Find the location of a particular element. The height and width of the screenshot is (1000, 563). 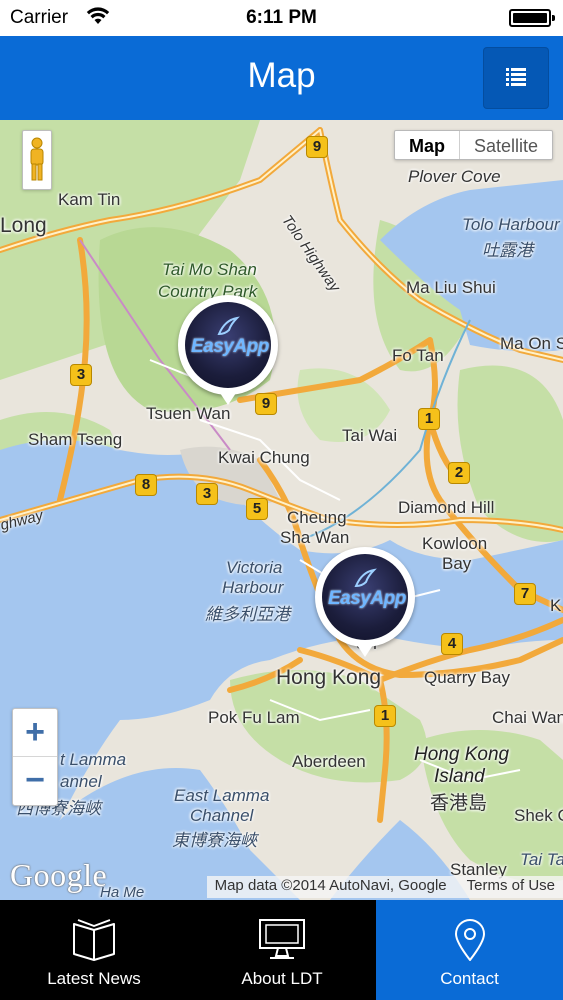

map-type-map-button: Map is located at coordinates (427, 145).